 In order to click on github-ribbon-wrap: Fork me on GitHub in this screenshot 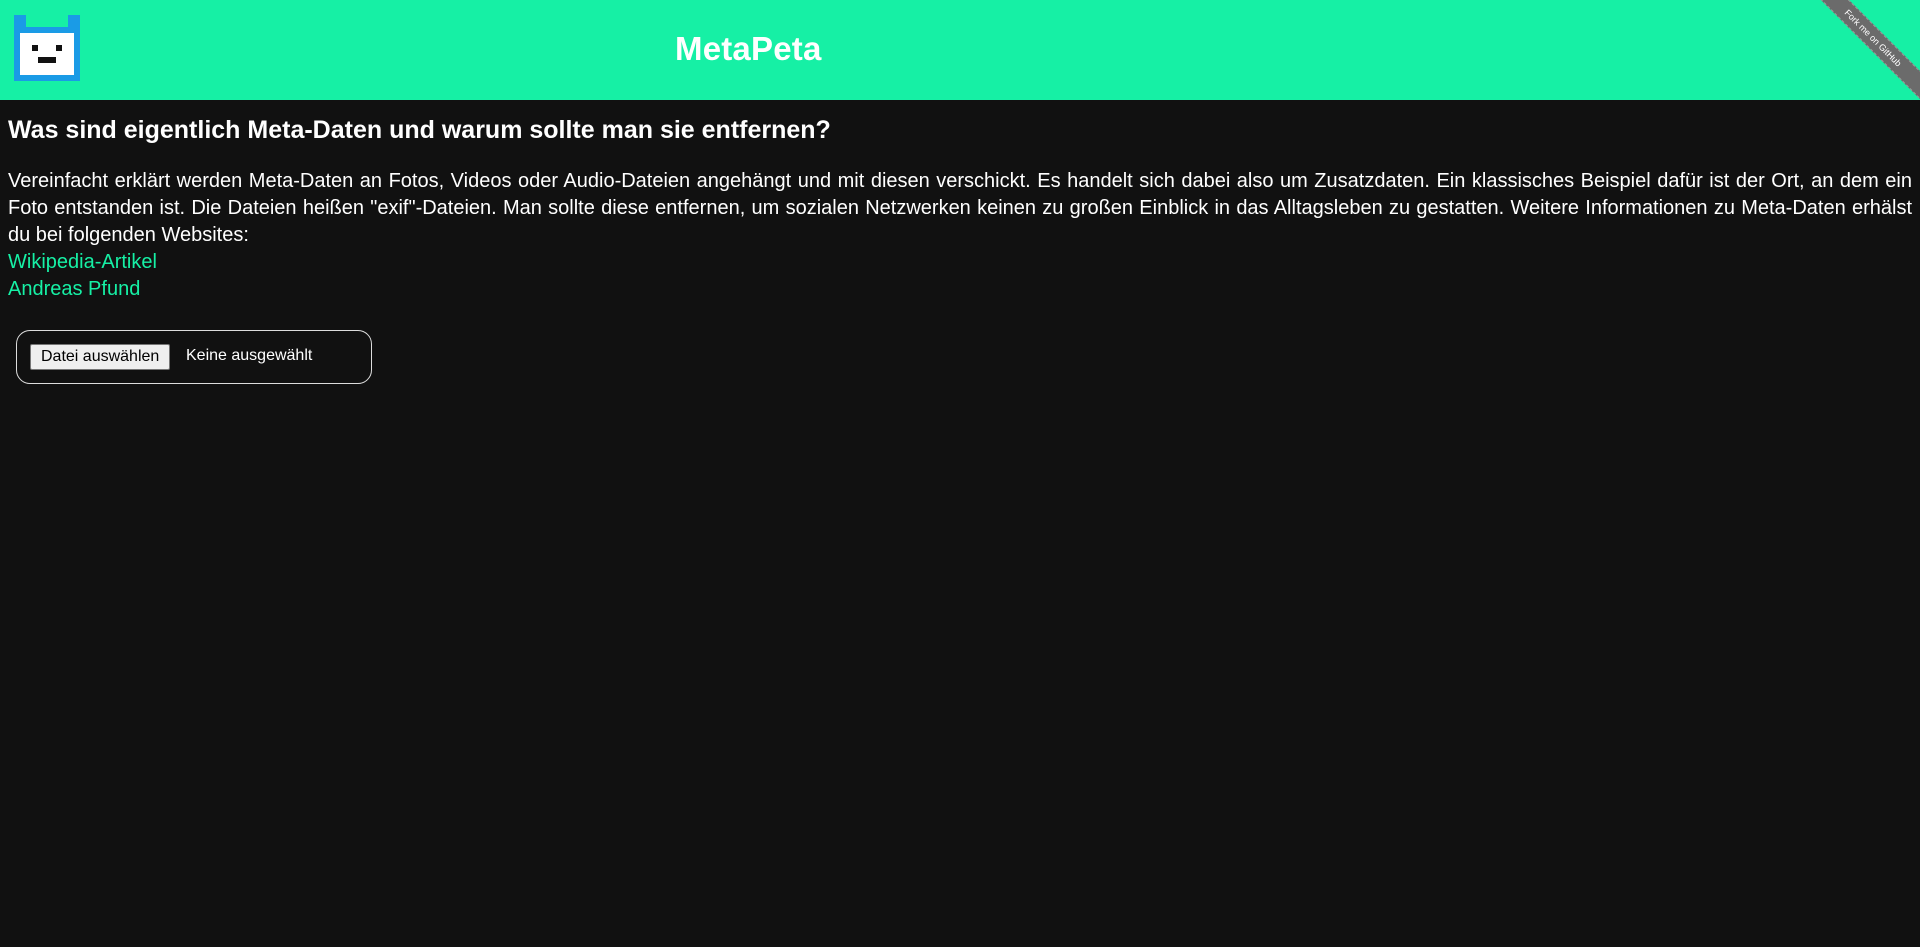, I will do `click(1865, 50)`.